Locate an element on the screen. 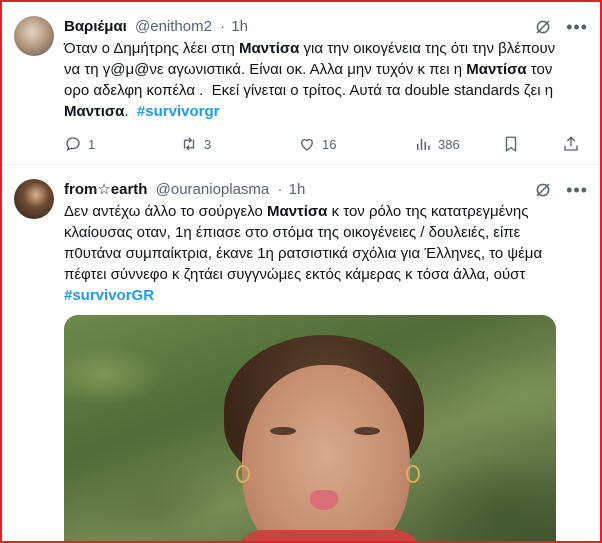  tweet-header: from☆earth @ouranioplasma · 1h ••• is located at coordinates (326, 190).